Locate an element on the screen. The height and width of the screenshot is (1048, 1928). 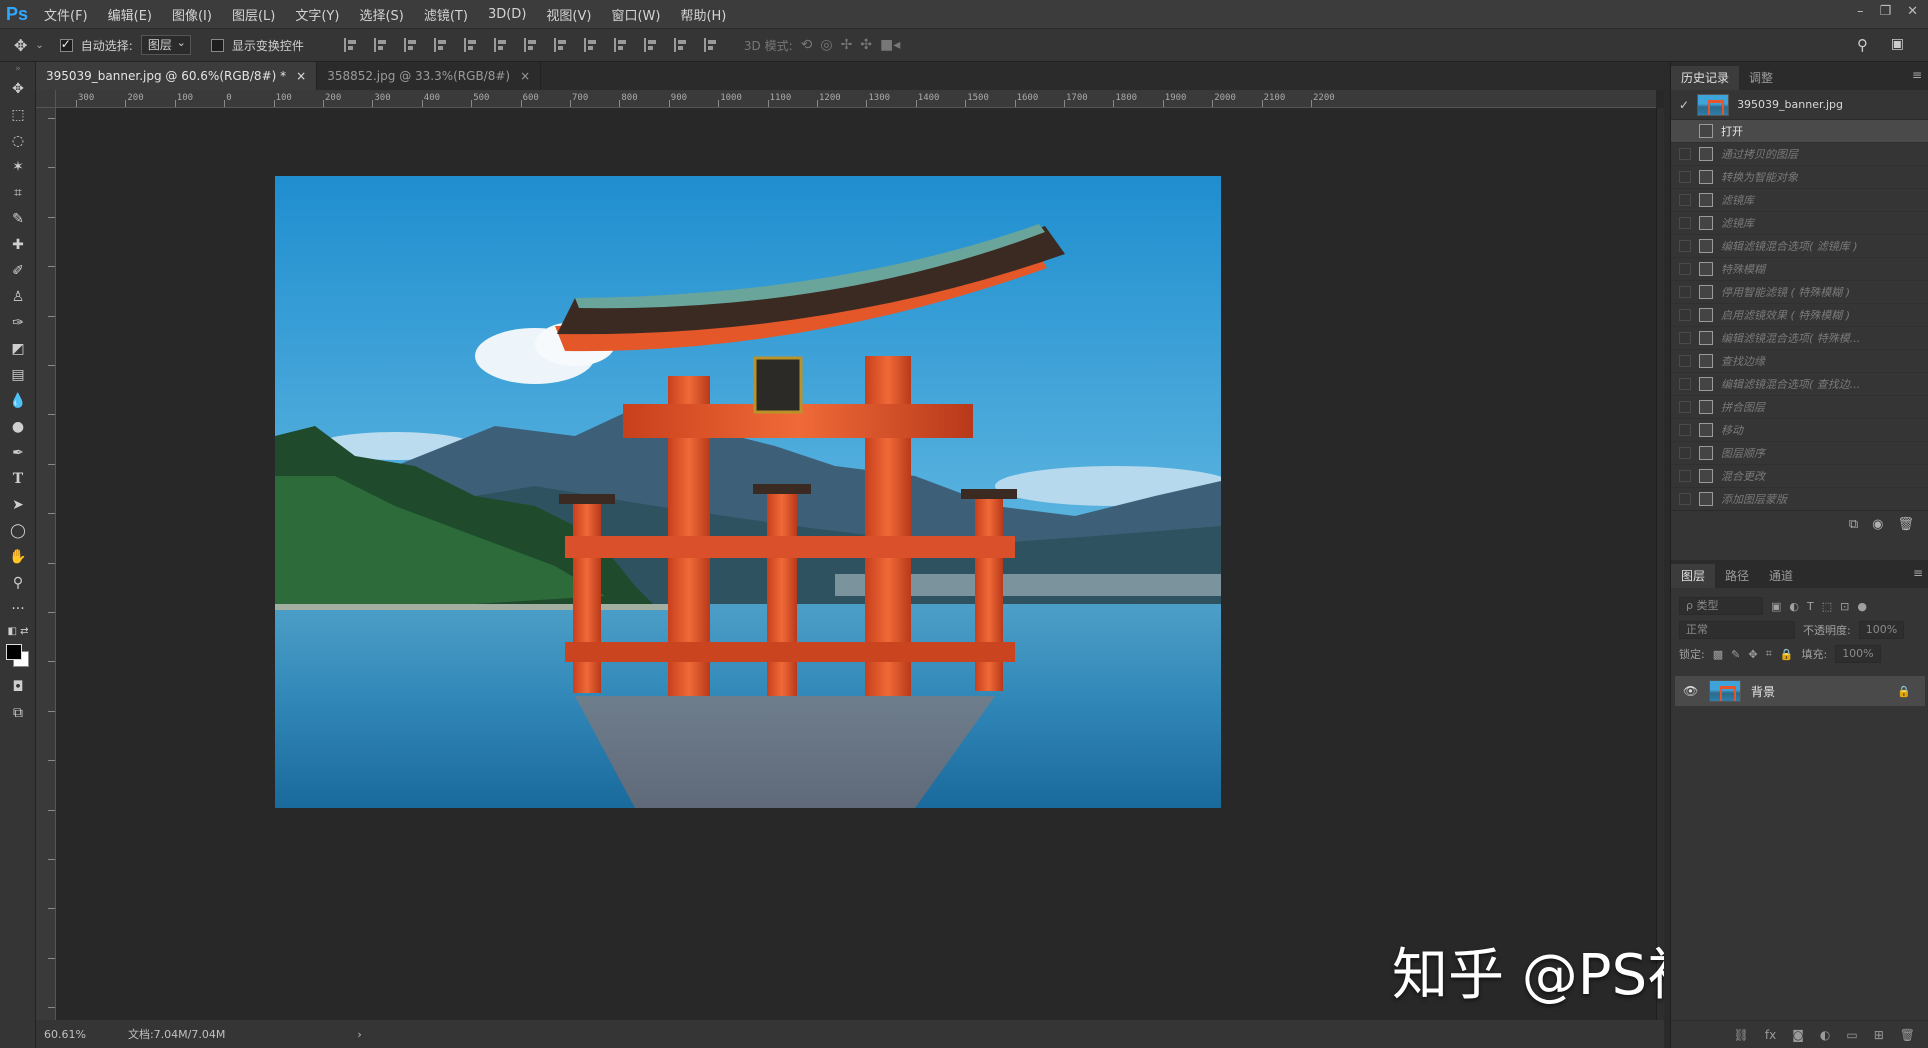
new-layer-icon: ⊞ is located at coordinates (1879, 1035).